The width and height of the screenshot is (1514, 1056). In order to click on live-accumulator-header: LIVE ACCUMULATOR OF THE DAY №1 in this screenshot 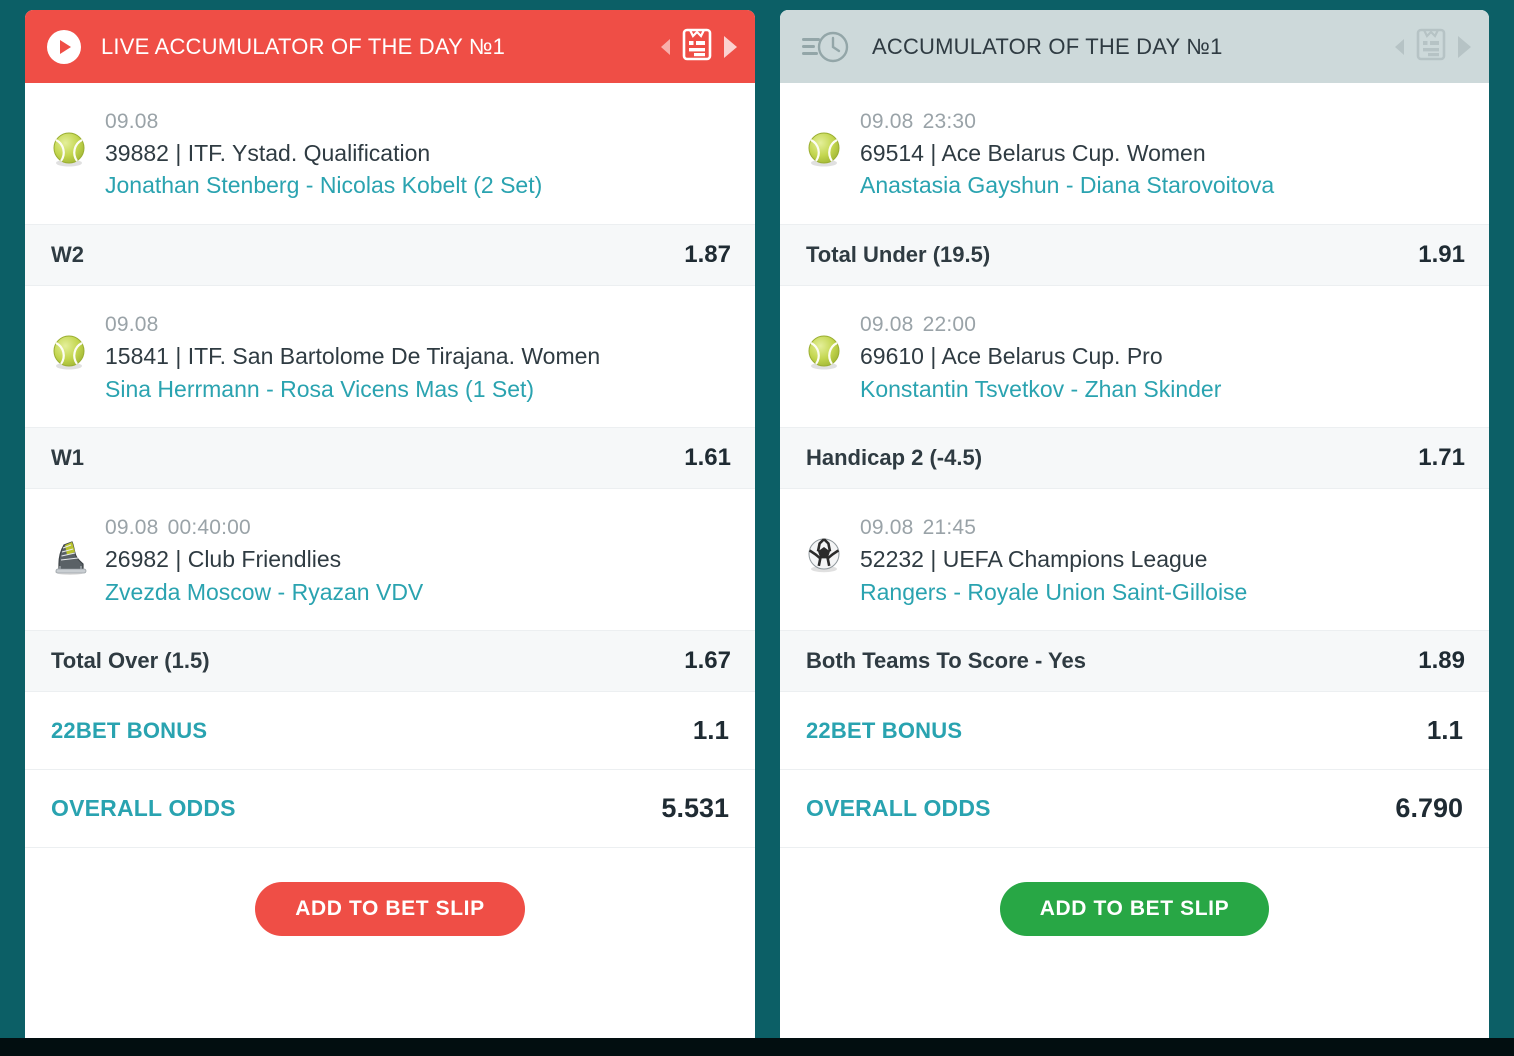, I will do `click(390, 46)`.